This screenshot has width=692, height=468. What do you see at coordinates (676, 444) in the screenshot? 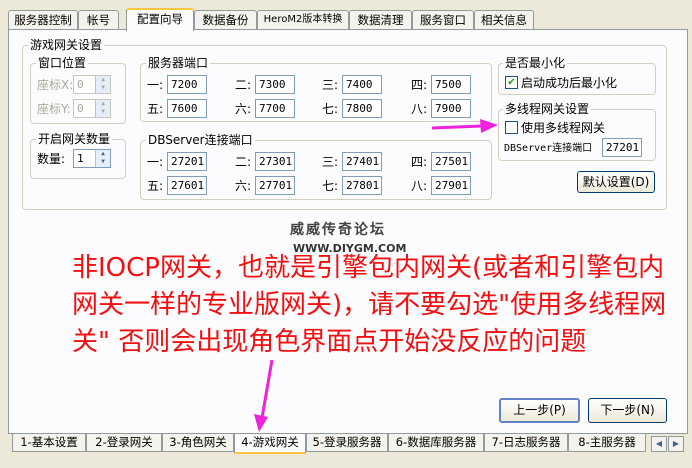
I see `right-arrow-icon: ▶` at bounding box center [676, 444].